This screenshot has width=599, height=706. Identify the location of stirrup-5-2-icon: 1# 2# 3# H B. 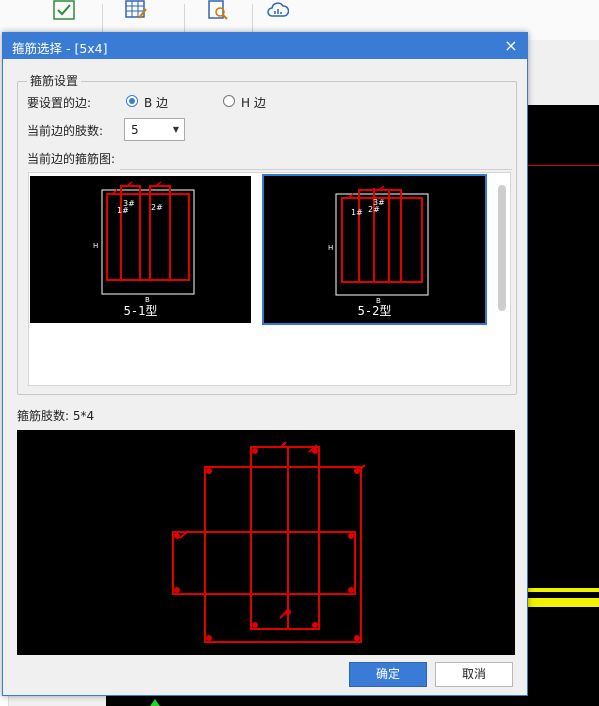
(378, 245).